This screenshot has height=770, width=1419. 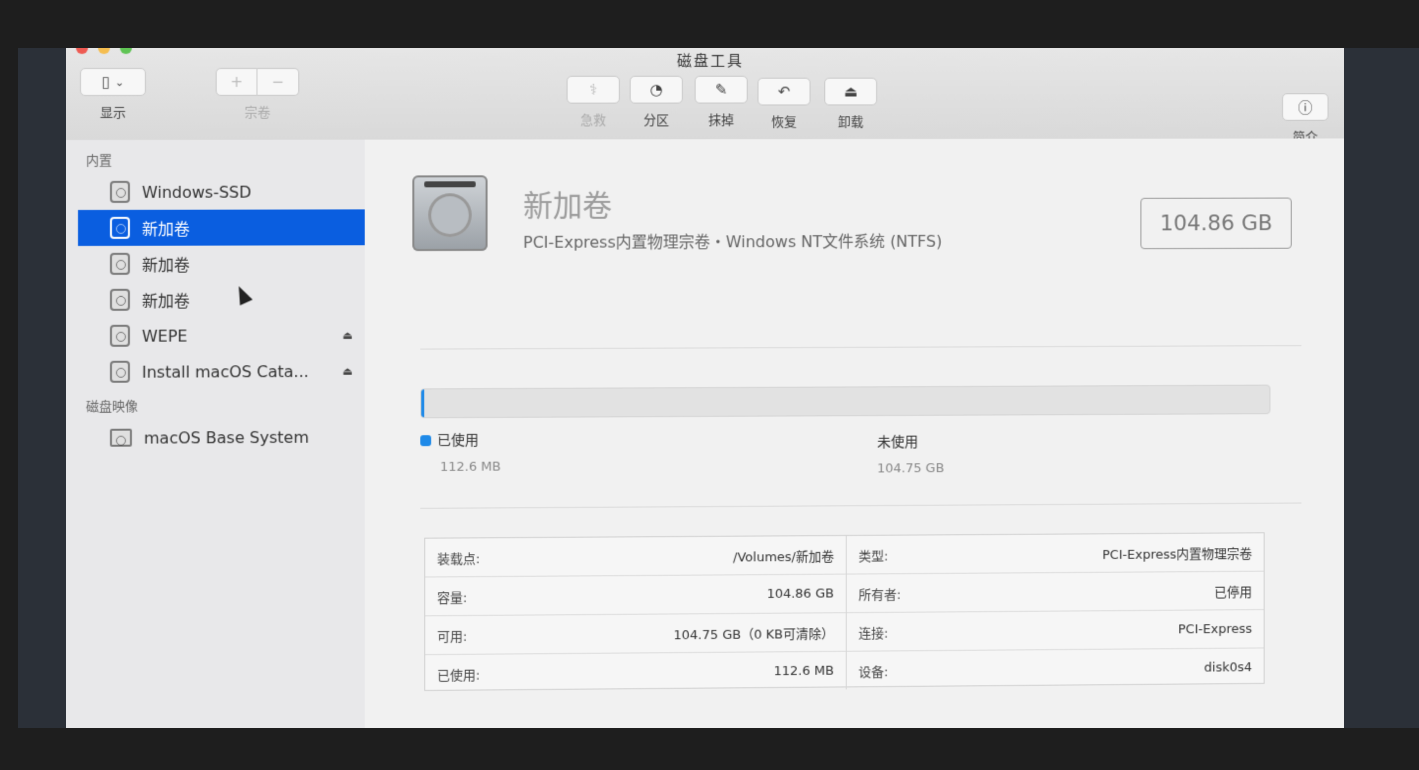 I want to click on sidebar-icon: ▯, so click(x=106, y=81).